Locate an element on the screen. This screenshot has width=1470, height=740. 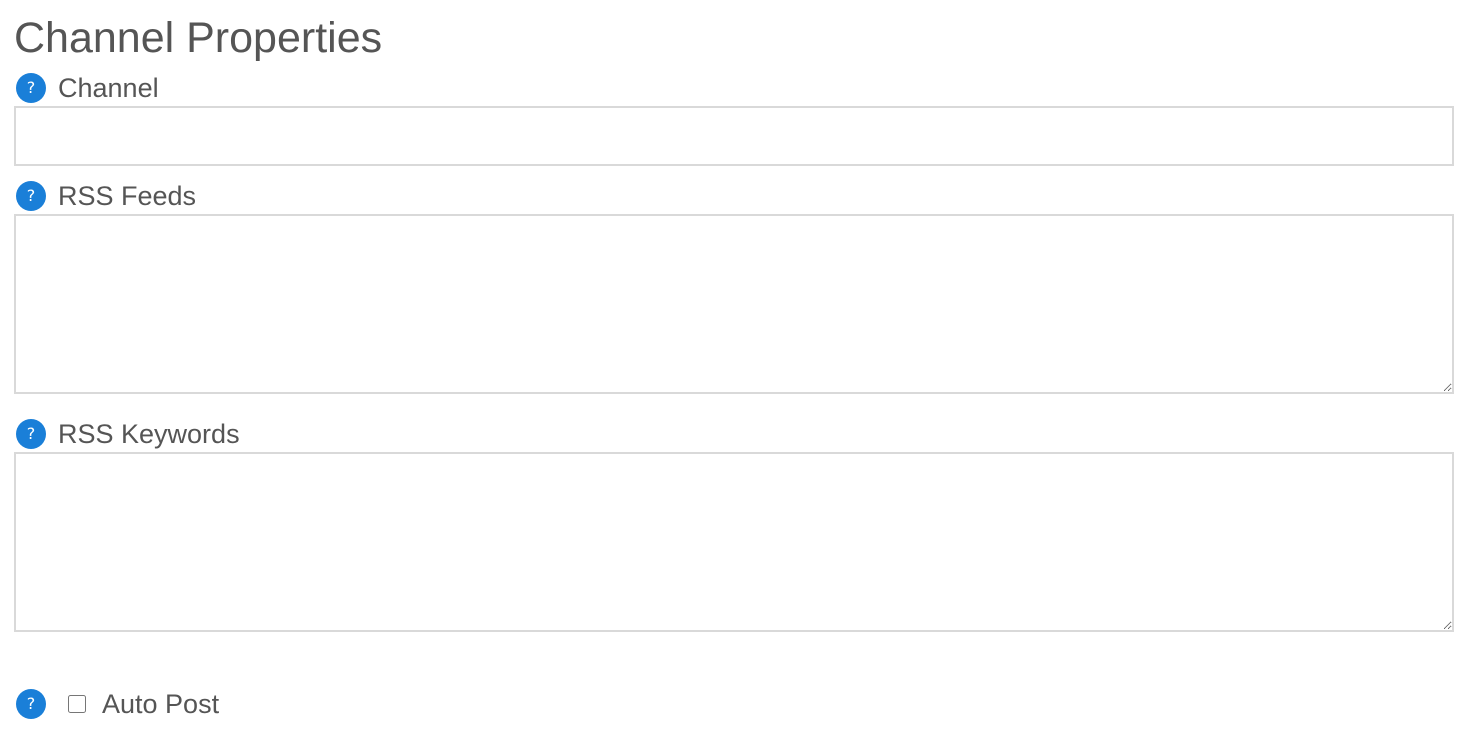
rss-feeds-label: RSS Feeds is located at coordinates (127, 195).